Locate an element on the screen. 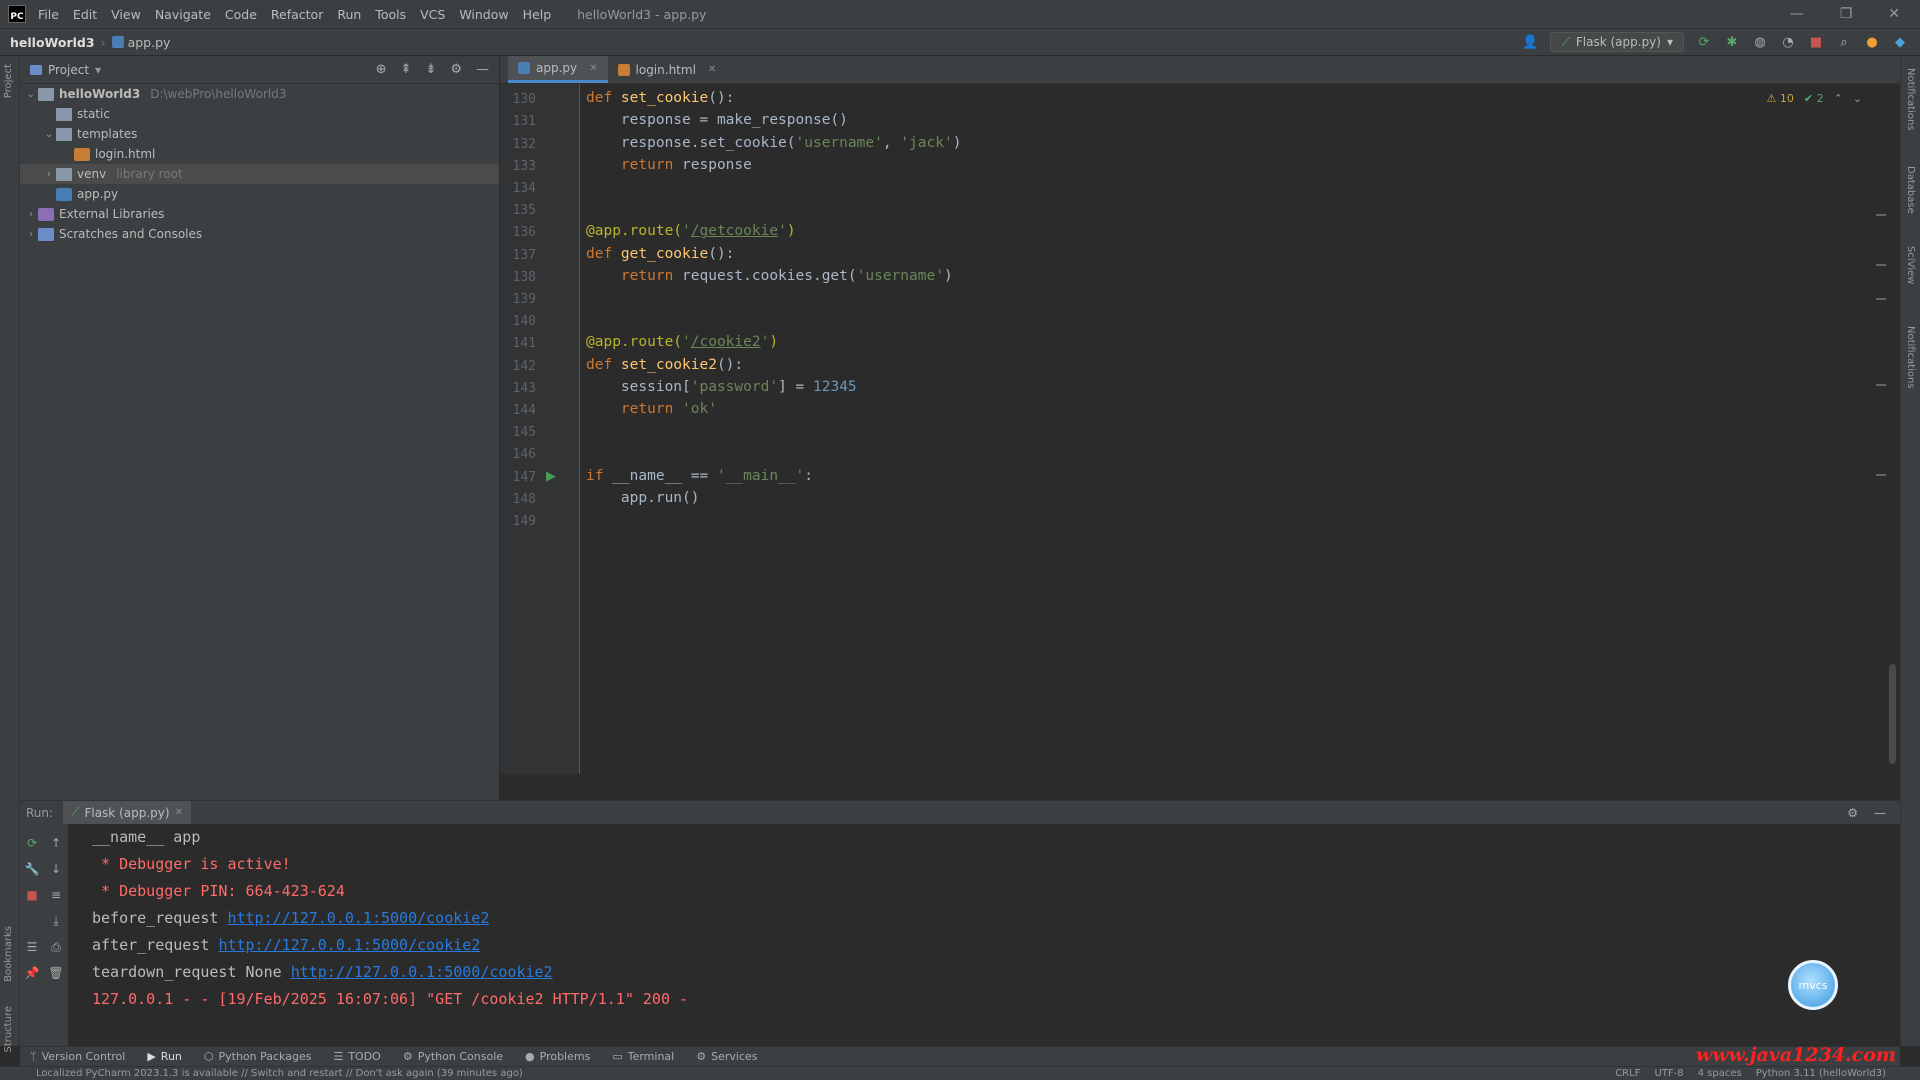 This screenshot has width=1920, height=1080. structure-tool-button: Structure is located at coordinates (8, 1029).